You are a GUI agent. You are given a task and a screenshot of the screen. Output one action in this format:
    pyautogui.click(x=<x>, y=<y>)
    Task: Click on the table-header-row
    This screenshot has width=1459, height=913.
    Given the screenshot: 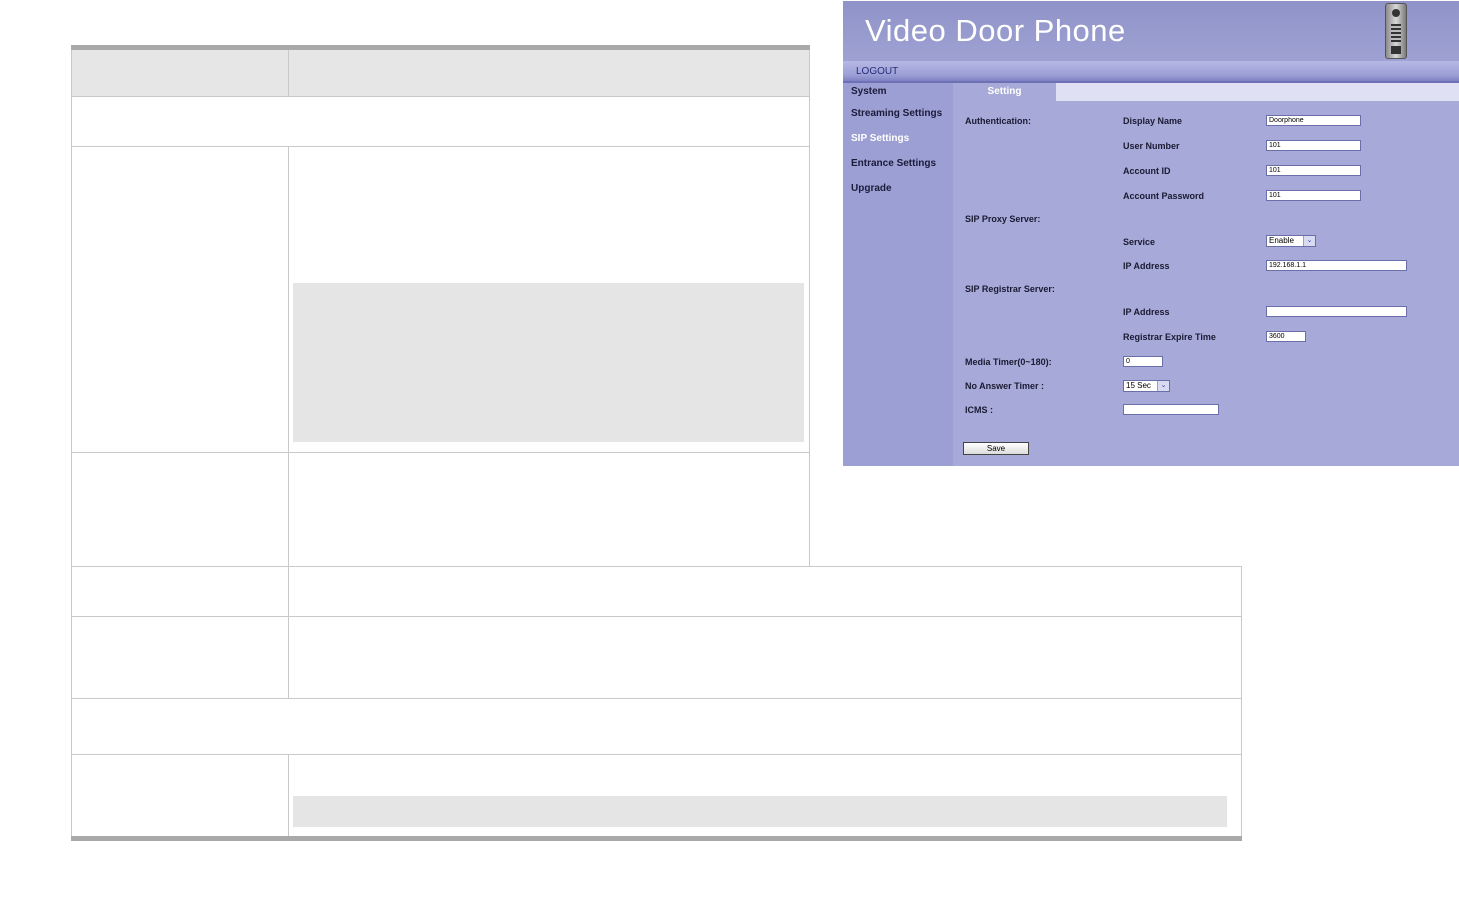 What is the action you would take?
    pyautogui.click(x=440, y=73)
    